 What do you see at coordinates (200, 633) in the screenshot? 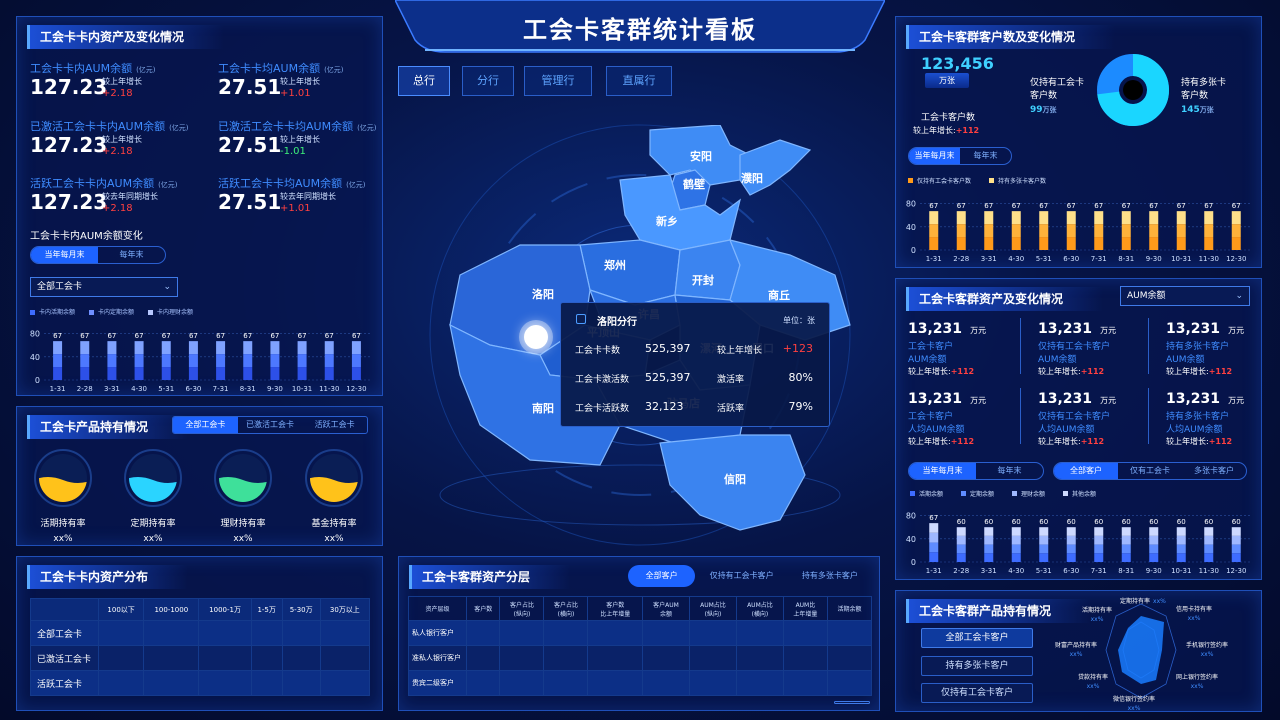
I see `table-row: 全部工会卡` at bounding box center [200, 633].